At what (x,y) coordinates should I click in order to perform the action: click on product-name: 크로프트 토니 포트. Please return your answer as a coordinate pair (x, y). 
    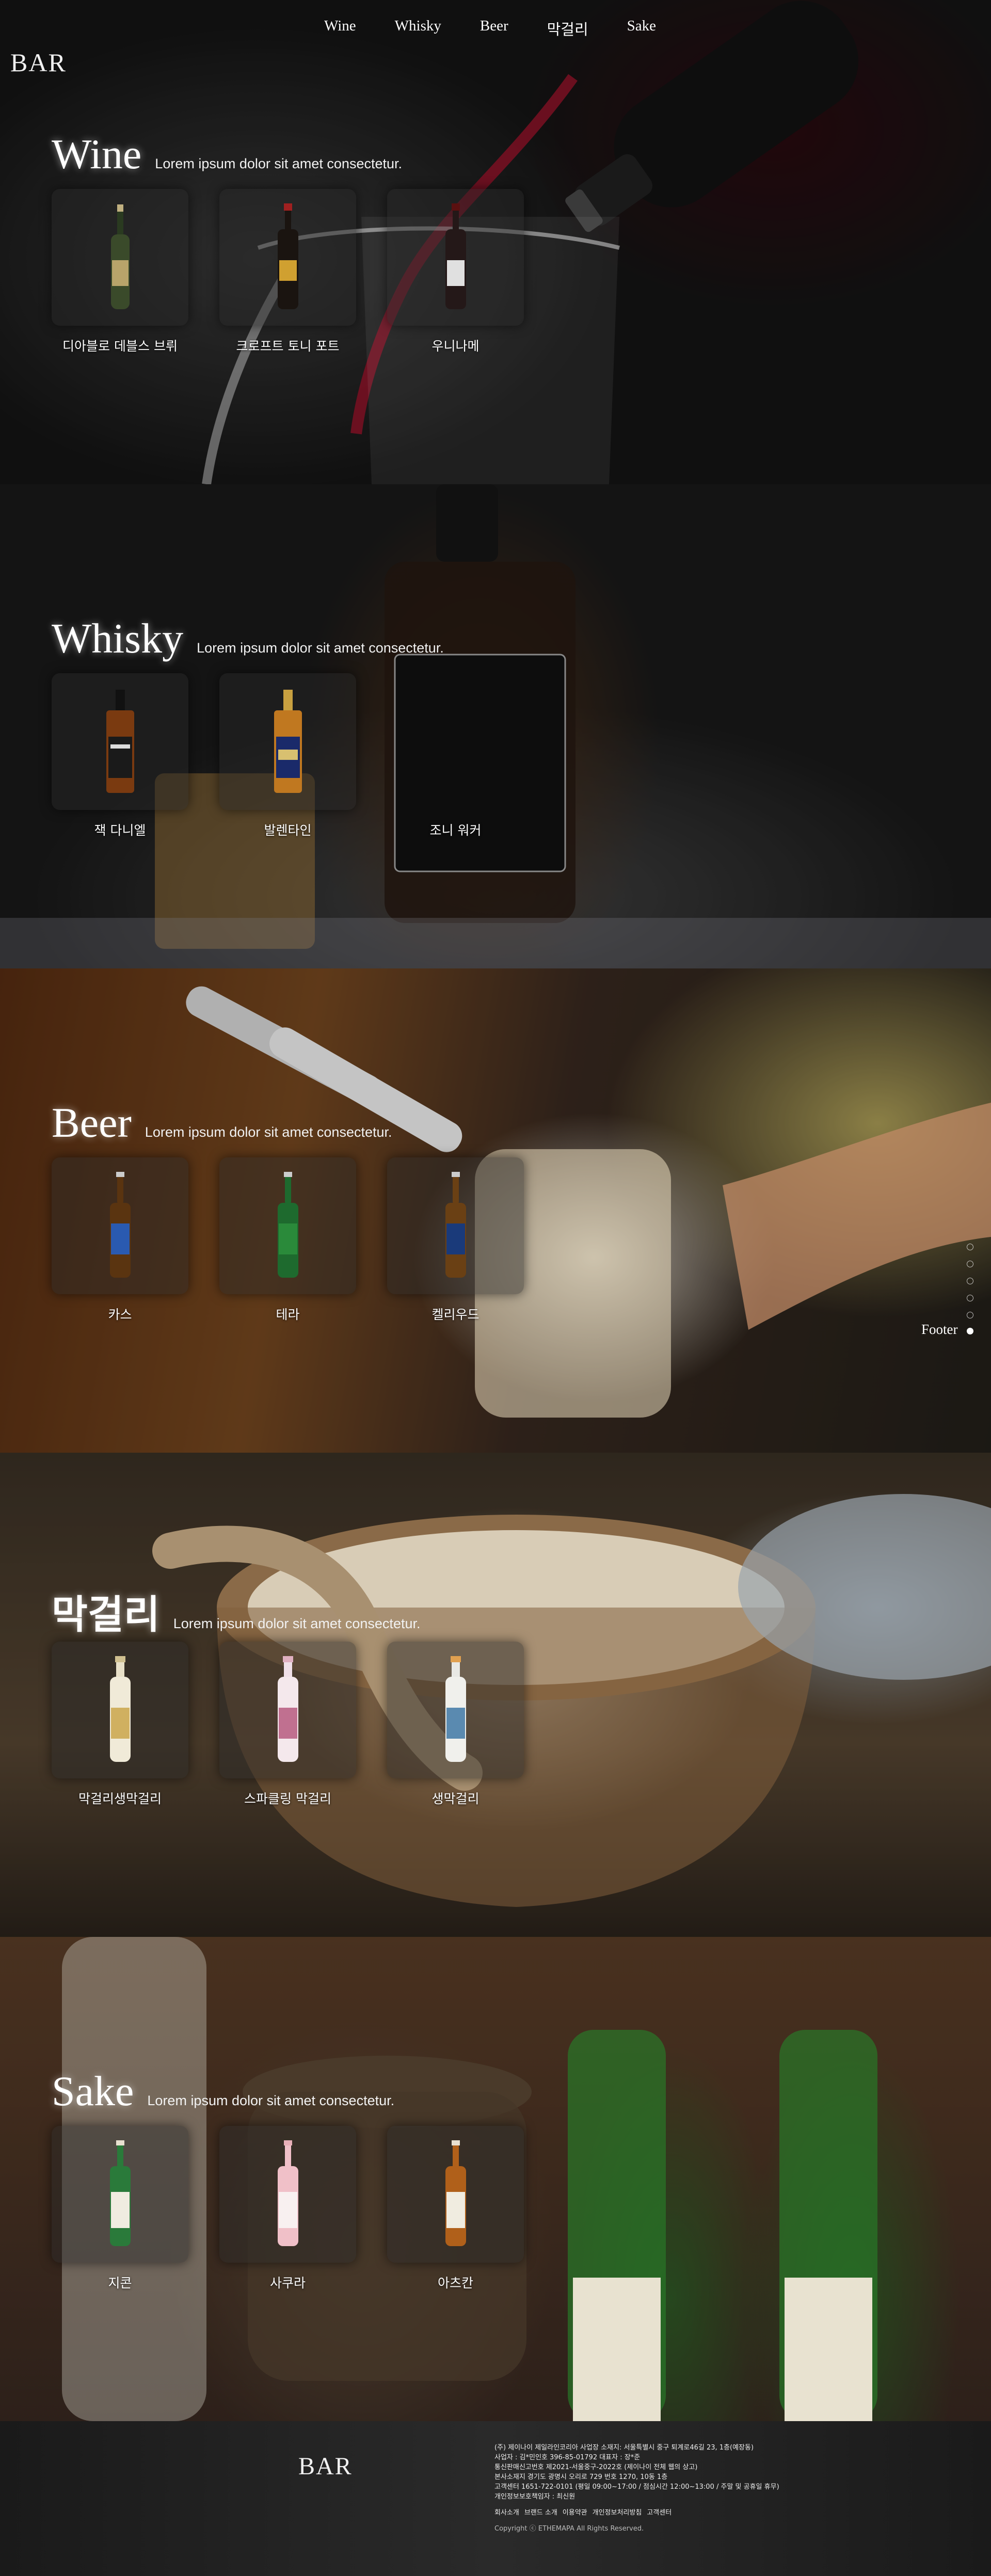
    Looking at the image, I should click on (288, 346).